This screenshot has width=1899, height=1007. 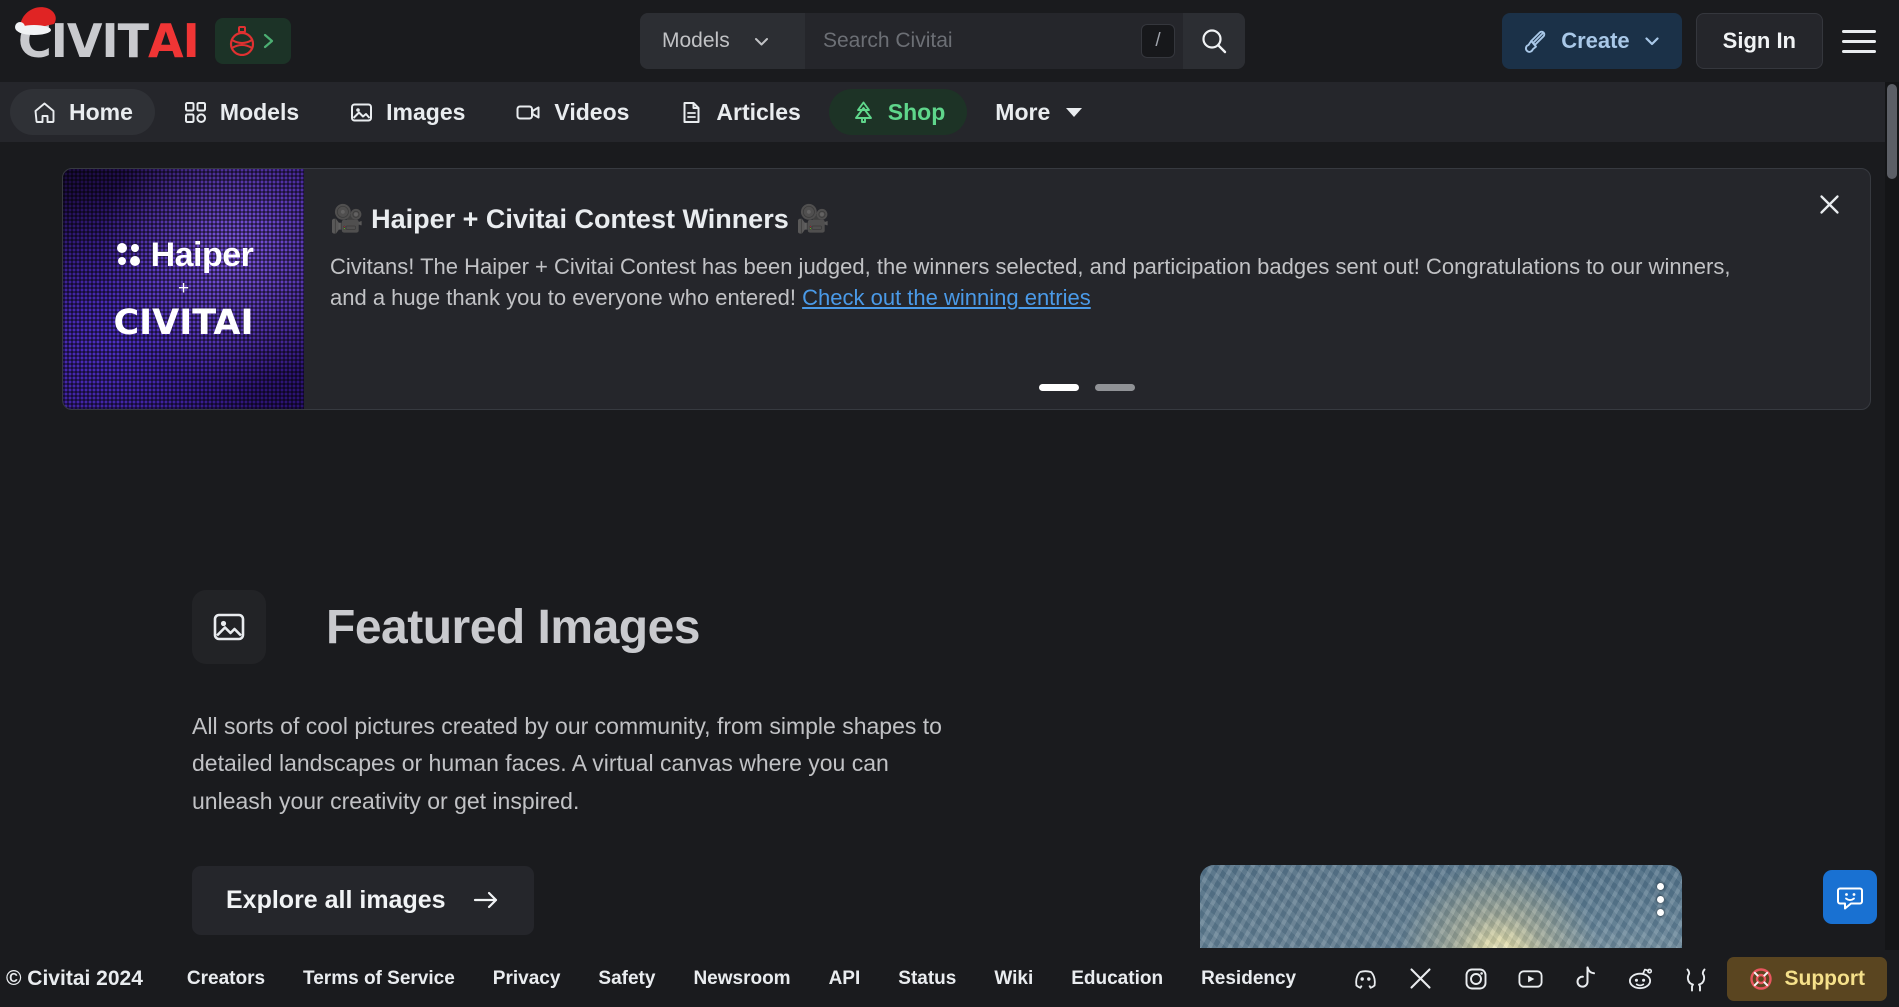 What do you see at coordinates (1691, 41) in the screenshot?
I see `header-actions: Create Sign In` at bounding box center [1691, 41].